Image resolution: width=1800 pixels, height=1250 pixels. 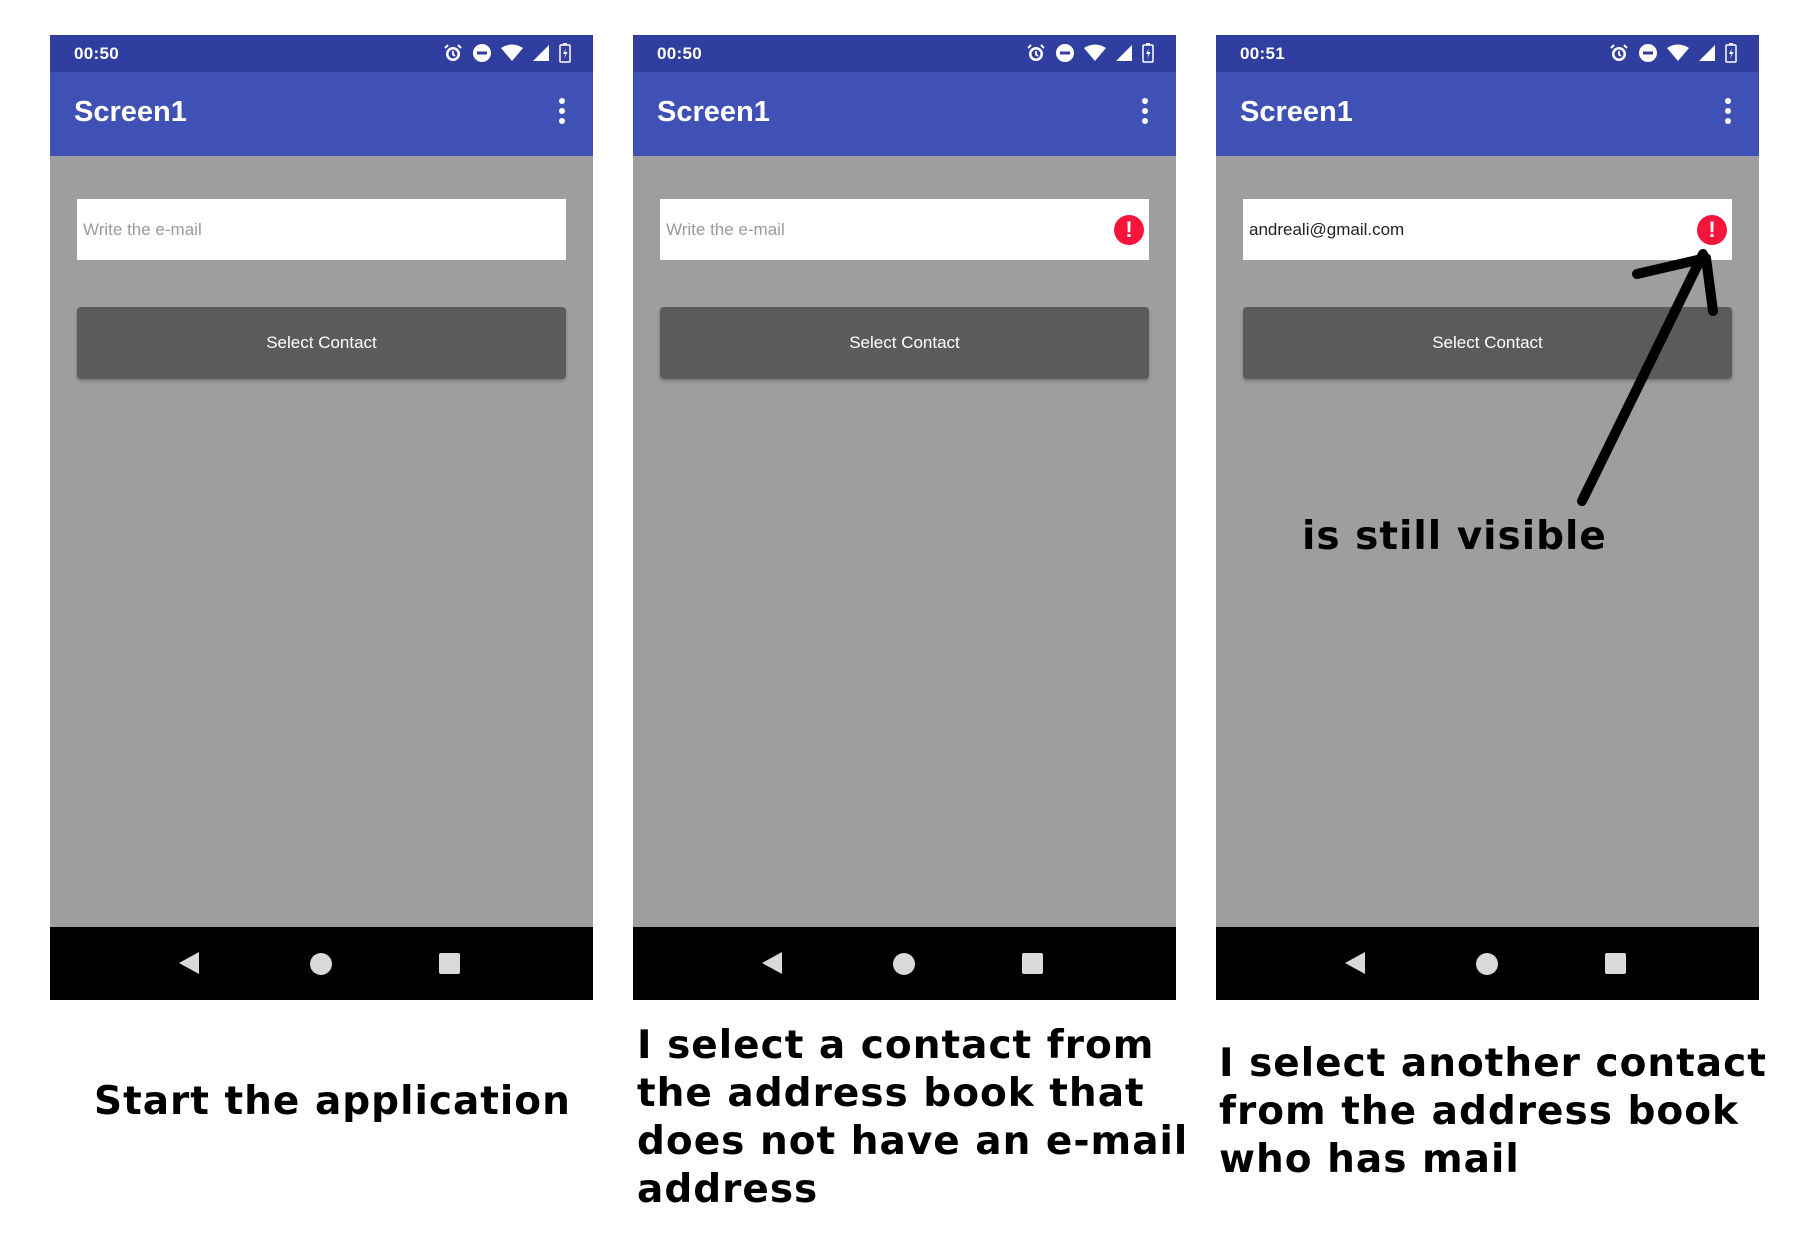 What do you see at coordinates (1487, 53) in the screenshot?
I see `status-bar: 00:51` at bounding box center [1487, 53].